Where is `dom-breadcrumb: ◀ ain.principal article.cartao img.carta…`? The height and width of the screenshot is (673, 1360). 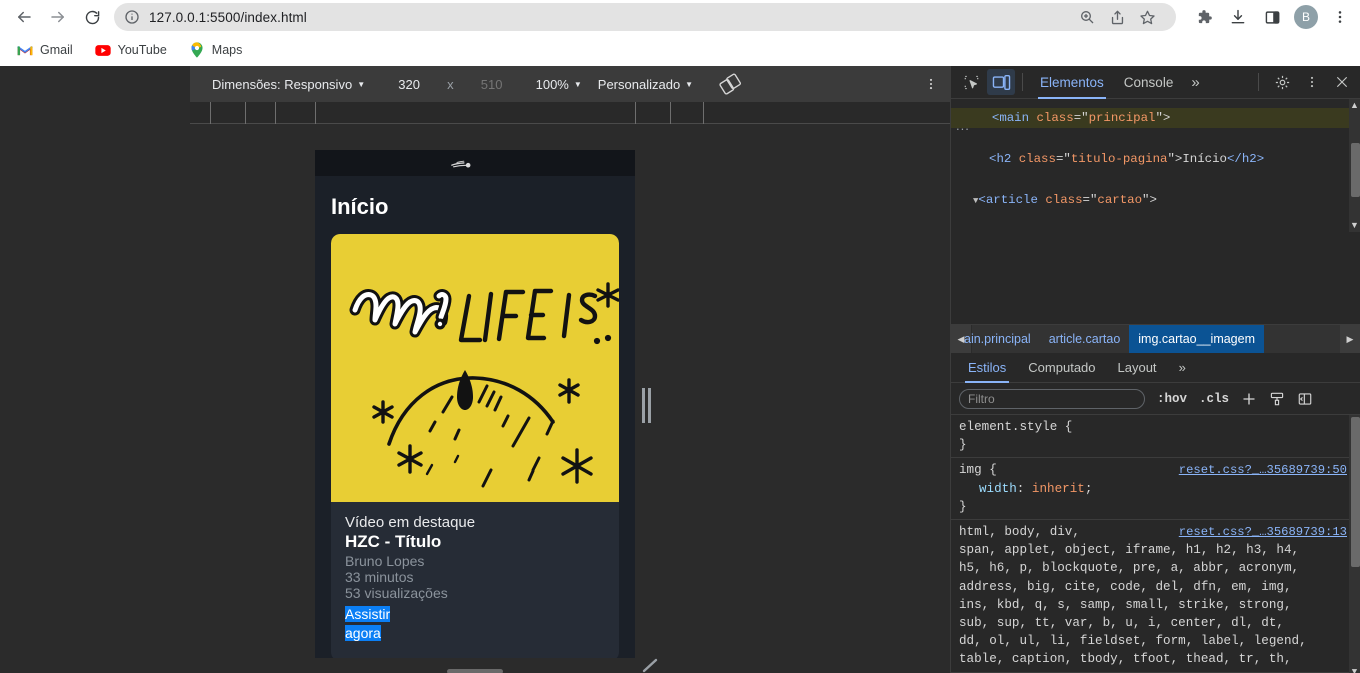
dom-breadcrumb: ◀ ain.principal article.cartao img.carta… is located at coordinates (1155, 338).